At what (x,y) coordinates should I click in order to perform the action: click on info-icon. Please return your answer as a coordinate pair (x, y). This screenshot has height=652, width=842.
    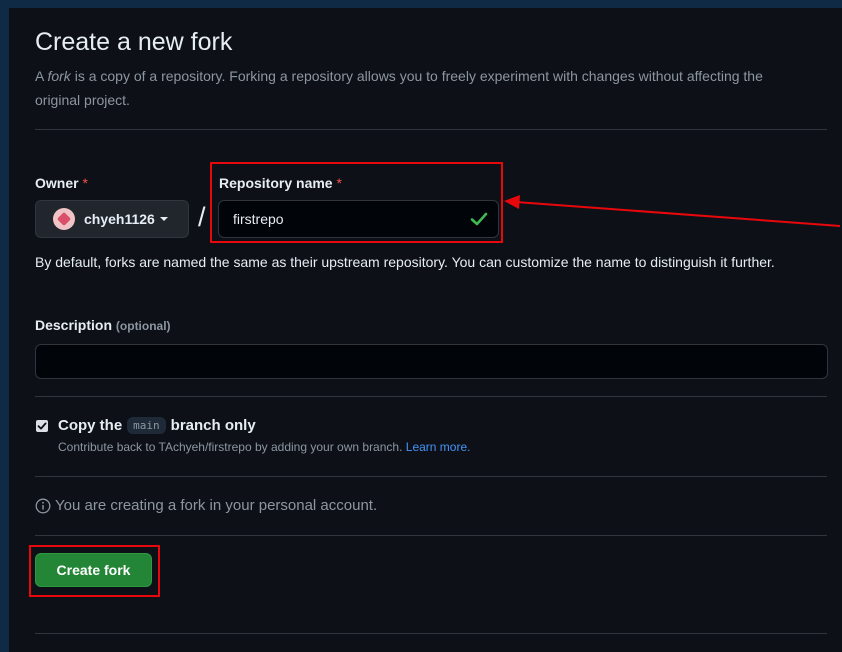
    Looking at the image, I should click on (43, 505).